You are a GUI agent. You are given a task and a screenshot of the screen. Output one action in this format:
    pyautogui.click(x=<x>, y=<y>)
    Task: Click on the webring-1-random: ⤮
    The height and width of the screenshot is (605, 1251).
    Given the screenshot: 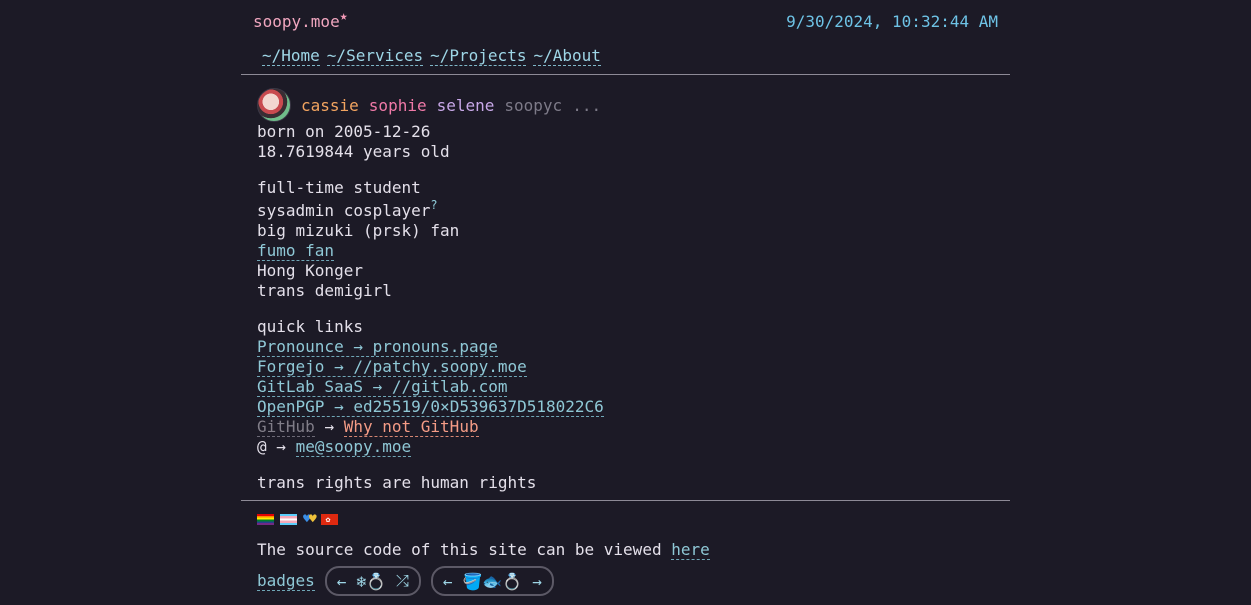 What is the action you would take?
    pyautogui.click(x=402, y=581)
    